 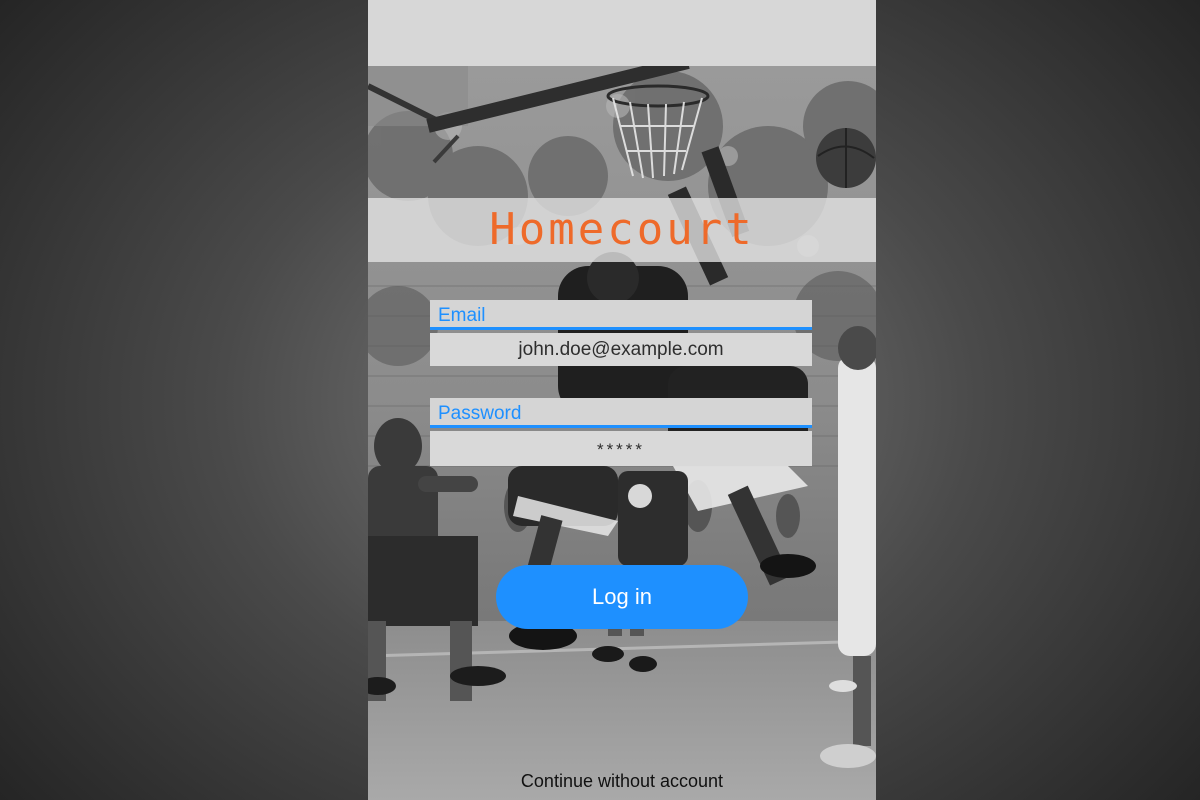 What do you see at coordinates (621, 448) in the screenshot?
I see `password-field` at bounding box center [621, 448].